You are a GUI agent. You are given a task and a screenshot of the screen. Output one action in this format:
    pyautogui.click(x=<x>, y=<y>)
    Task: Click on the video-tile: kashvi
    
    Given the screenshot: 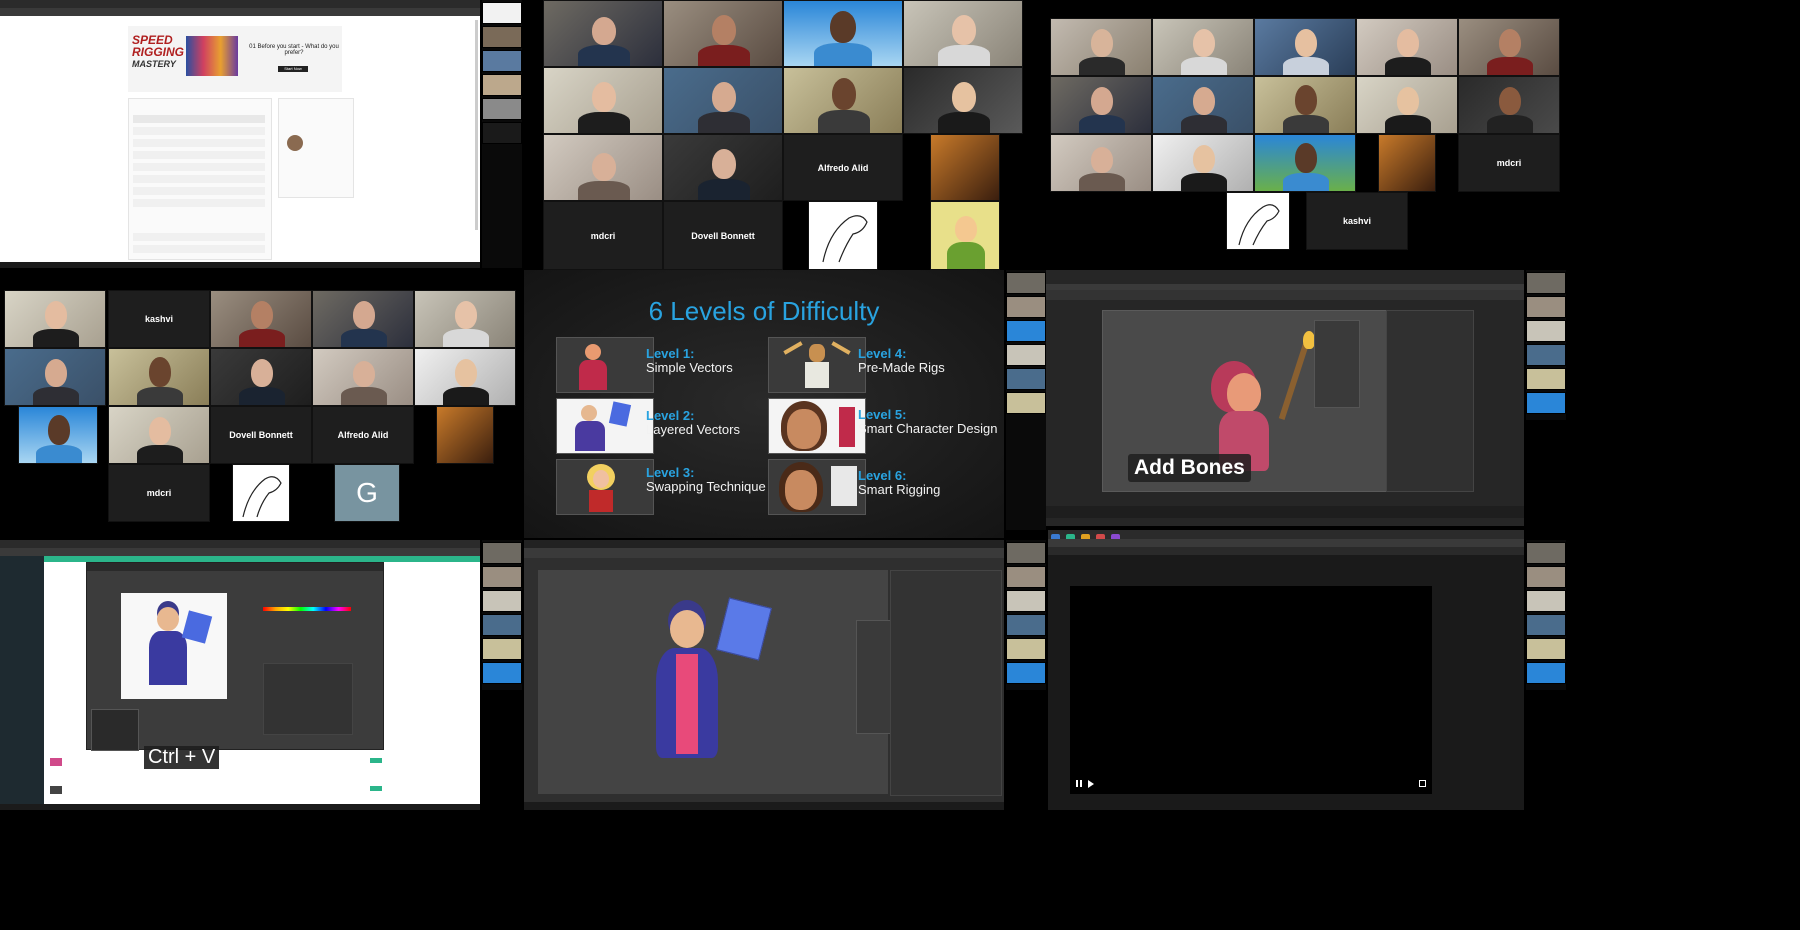 What is the action you would take?
    pyautogui.click(x=159, y=319)
    